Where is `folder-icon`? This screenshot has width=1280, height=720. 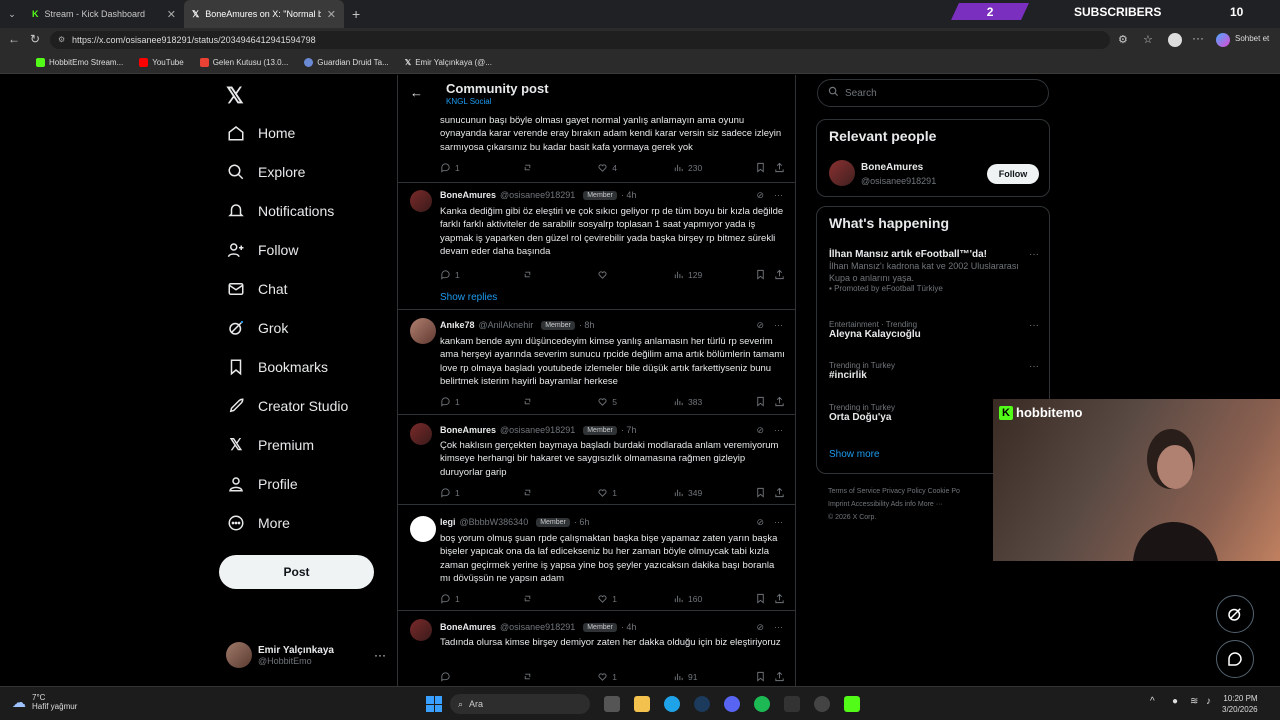
folder-icon is located at coordinates (642, 704).